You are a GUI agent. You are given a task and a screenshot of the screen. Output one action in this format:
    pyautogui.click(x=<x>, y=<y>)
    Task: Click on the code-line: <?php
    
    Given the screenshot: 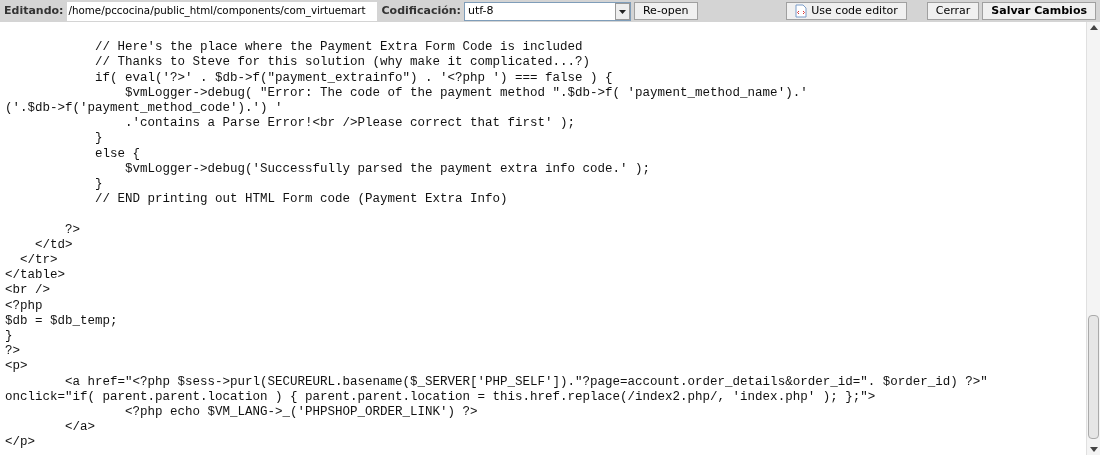 What is the action you would take?
    pyautogui.click(x=24, y=306)
    